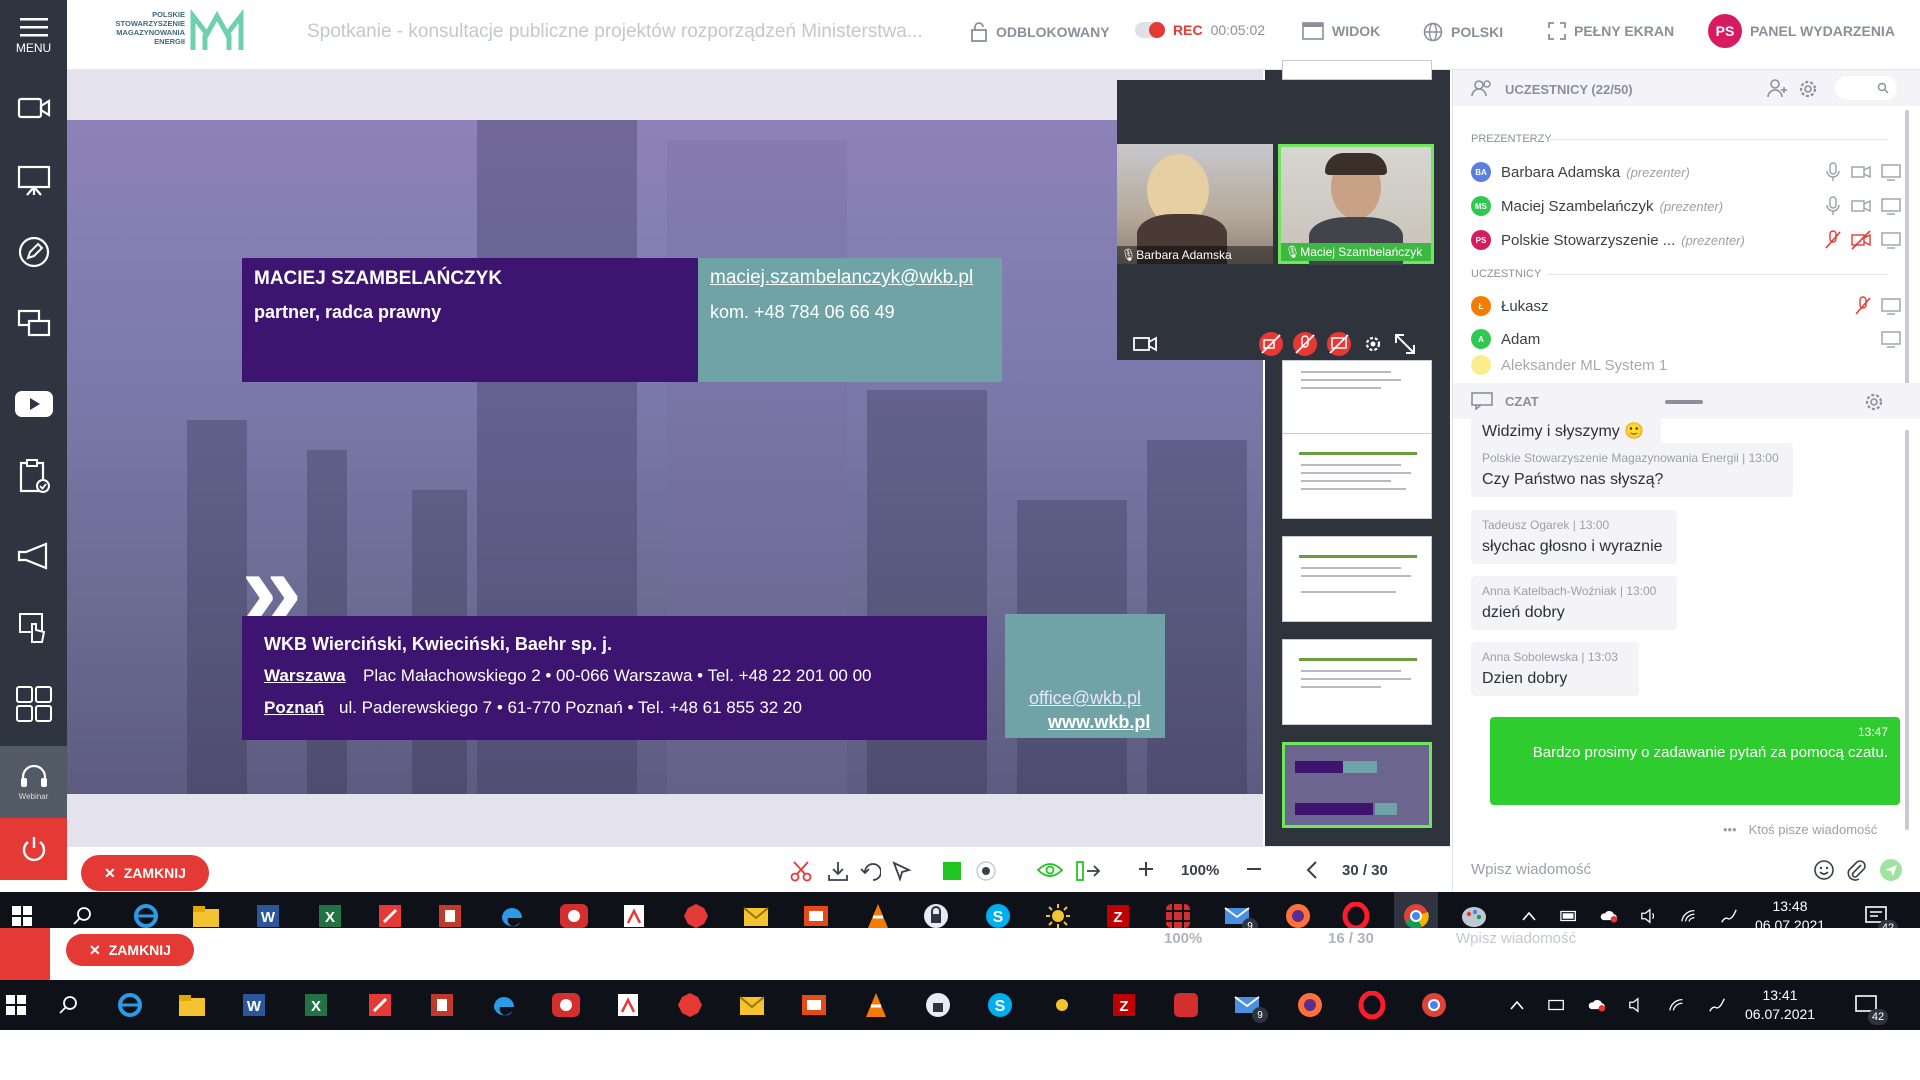 The height and width of the screenshot is (1080, 1920). Describe the element at coordinates (1305, 344) in the screenshot. I see `mic-off-button` at that location.